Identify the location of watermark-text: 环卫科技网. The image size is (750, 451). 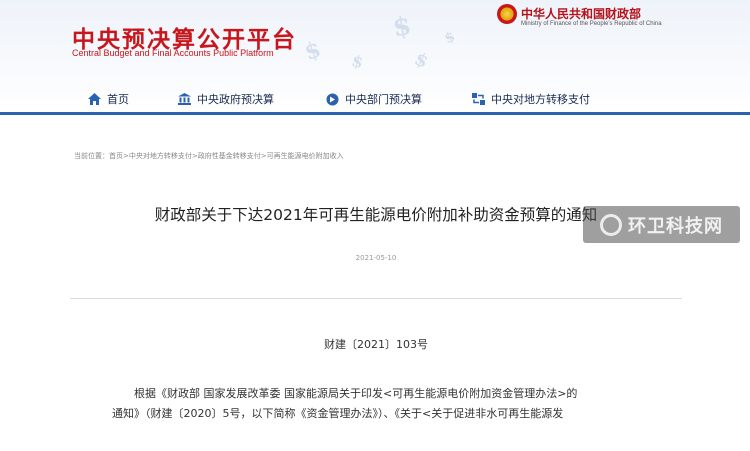
(675, 226).